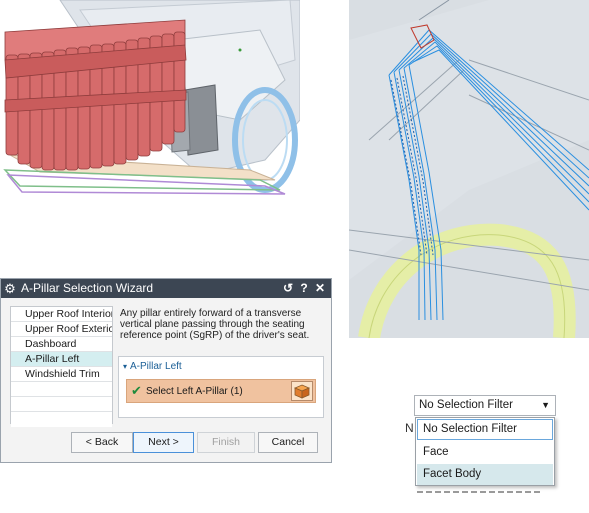 The height and width of the screenshot is (513, 589). Describe the element at coordinates (466, 405) in the screenshot. I see `selection-filter-value: No Selection Filter` at that location.